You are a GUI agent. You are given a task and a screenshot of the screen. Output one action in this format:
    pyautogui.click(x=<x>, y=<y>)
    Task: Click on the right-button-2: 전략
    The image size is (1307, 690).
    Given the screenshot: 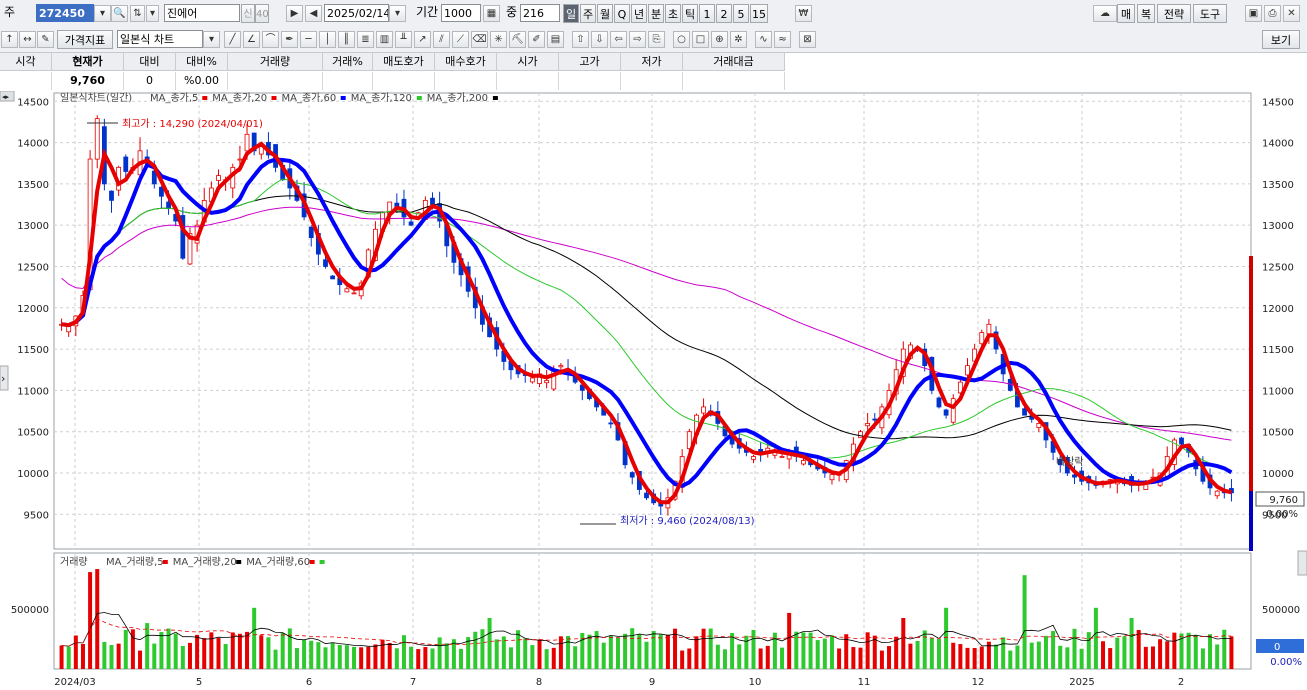 What is the action you would take?
    pyautogui.click(x=1174, y=13)
    